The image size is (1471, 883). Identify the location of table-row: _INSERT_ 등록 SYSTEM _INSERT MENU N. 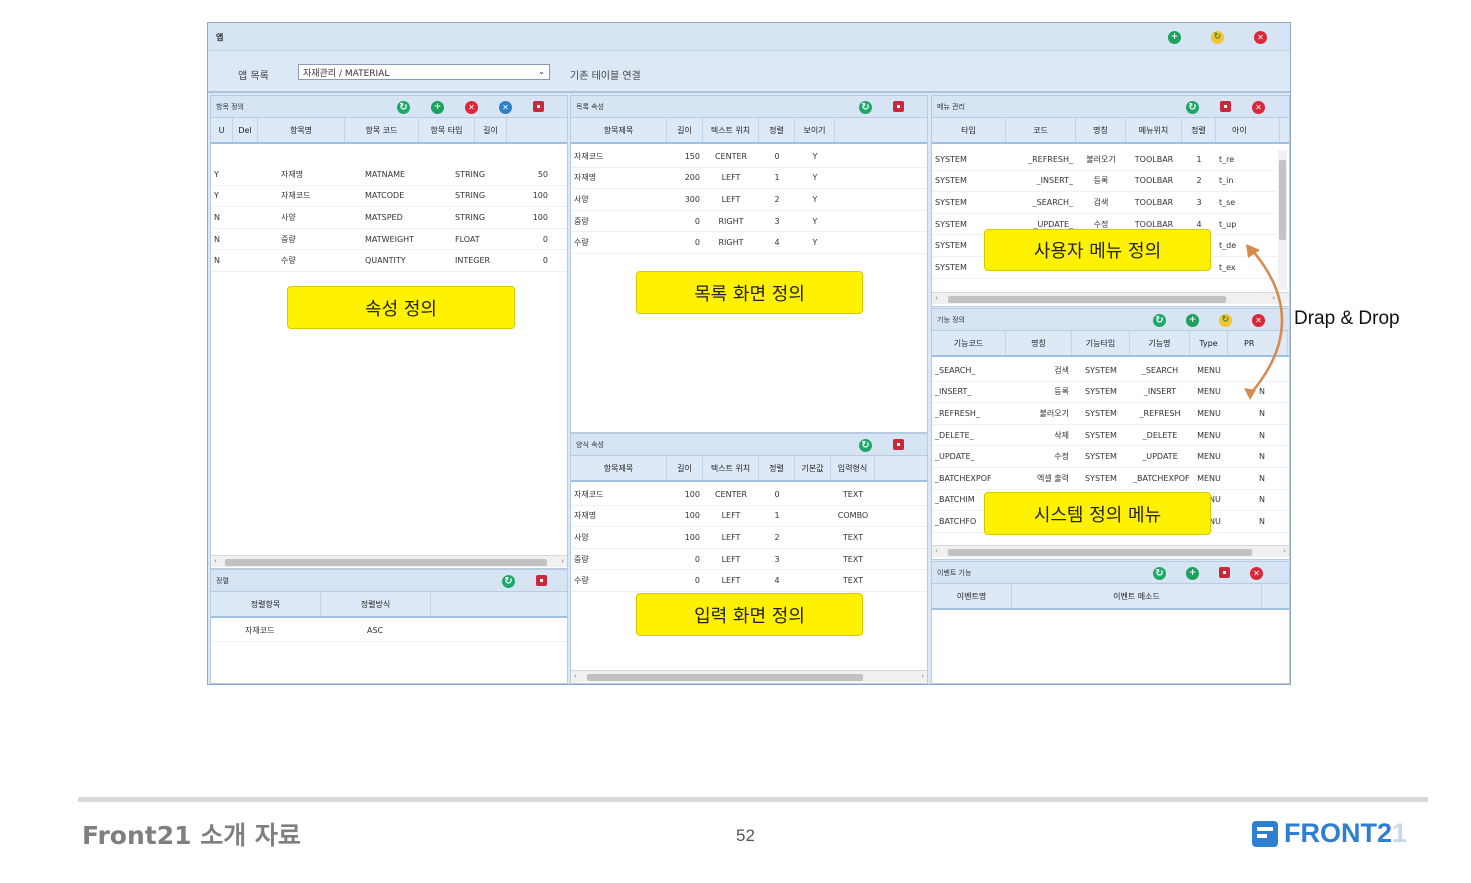
(1110, 393).